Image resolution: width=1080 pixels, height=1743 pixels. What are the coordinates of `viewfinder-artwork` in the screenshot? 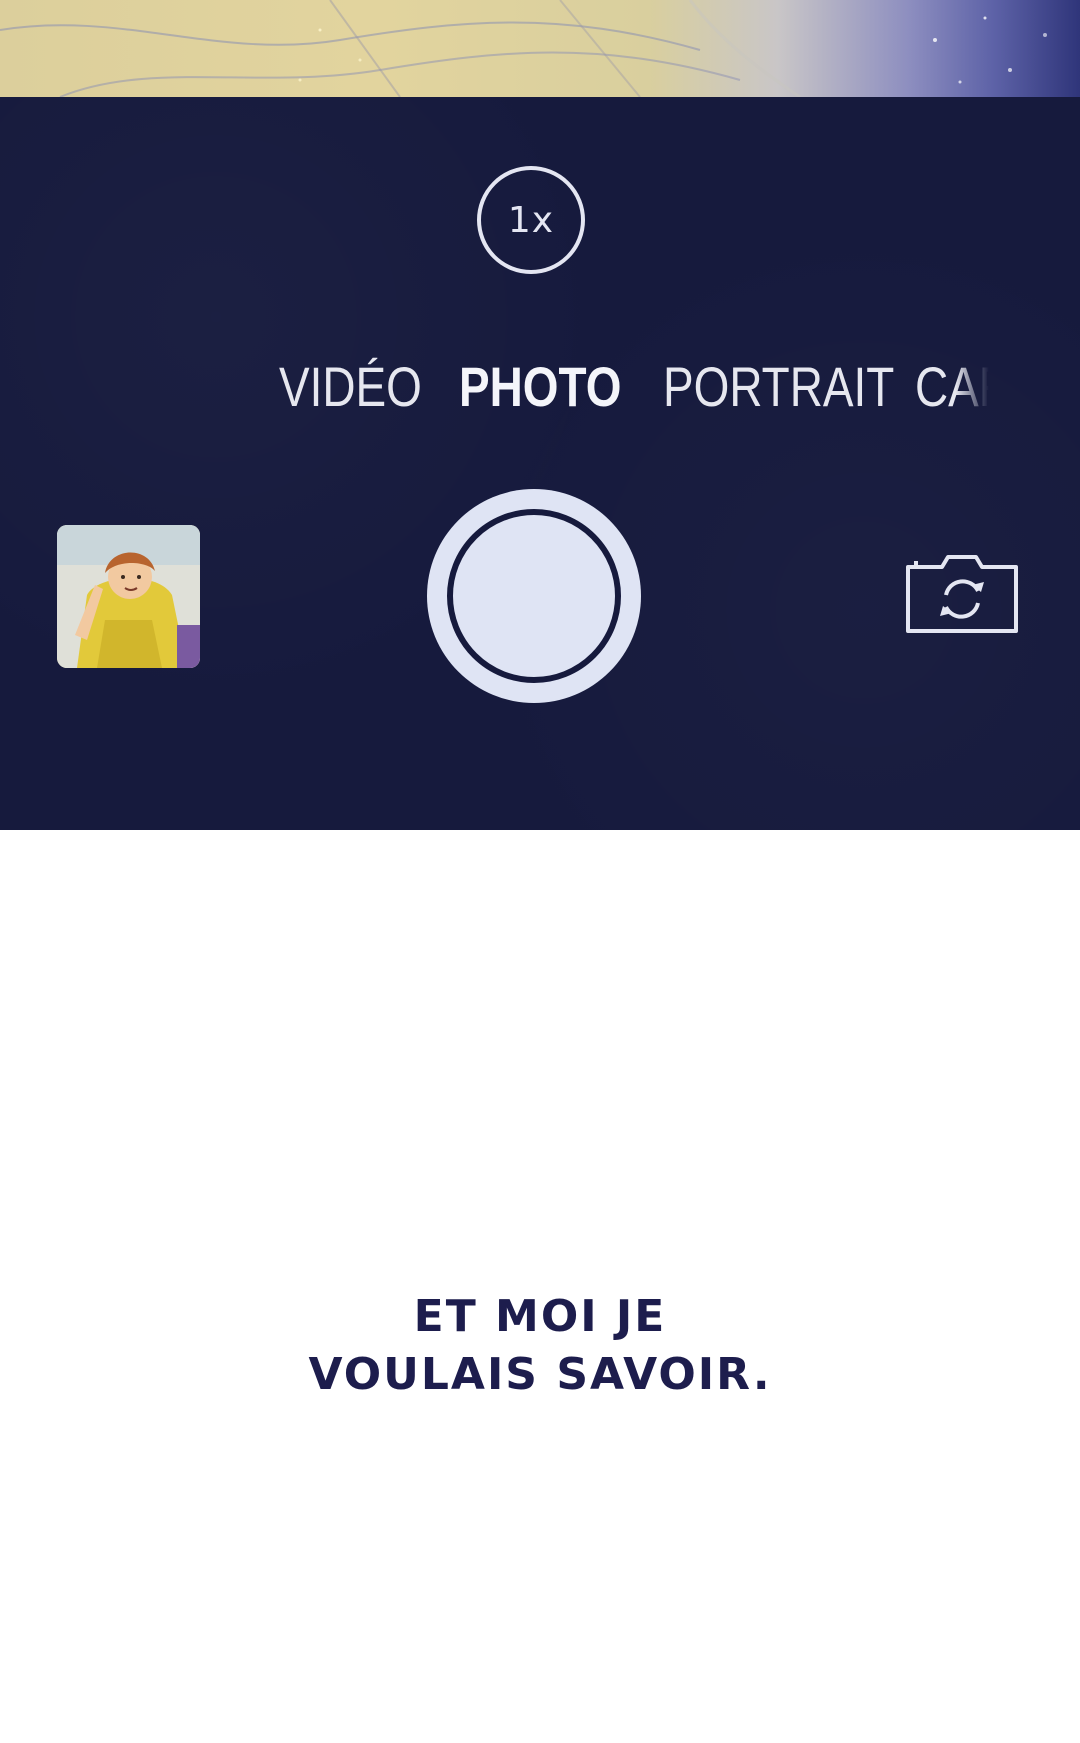 It's located at (523, 48).